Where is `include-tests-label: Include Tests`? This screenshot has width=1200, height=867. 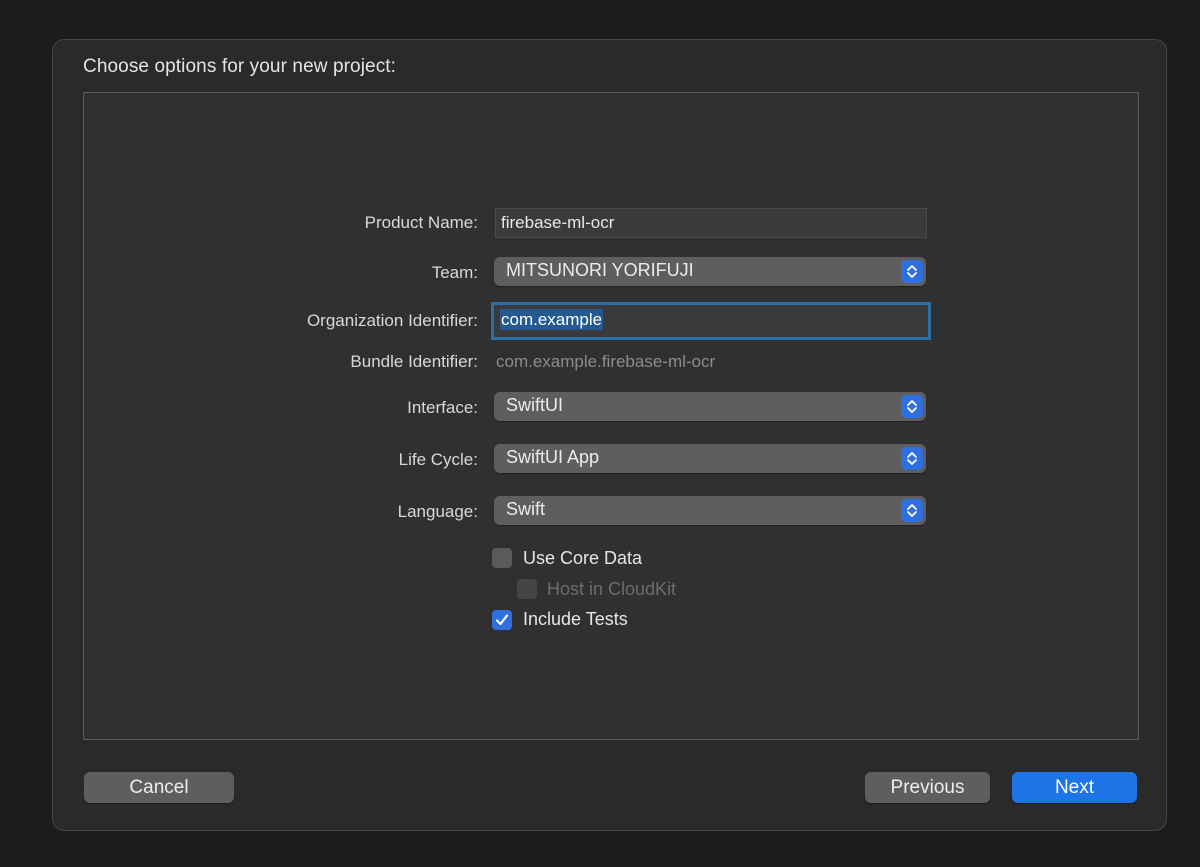 include-tests-label: Include Tests is located at coordinates (575, 619).